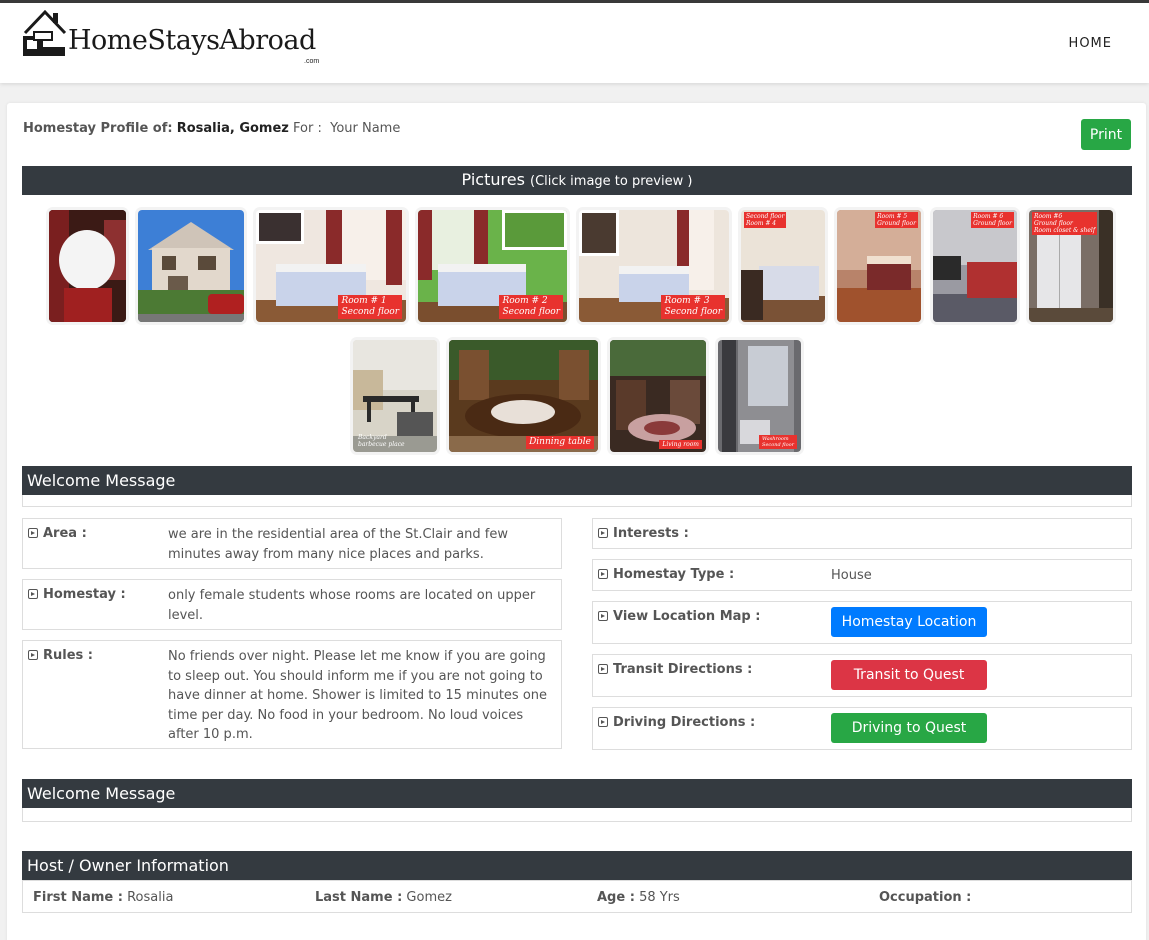 The width and height of the screenshot is (1149, 940). I want to click on homestay-location-button: Homestay Location, so click(909, 622).